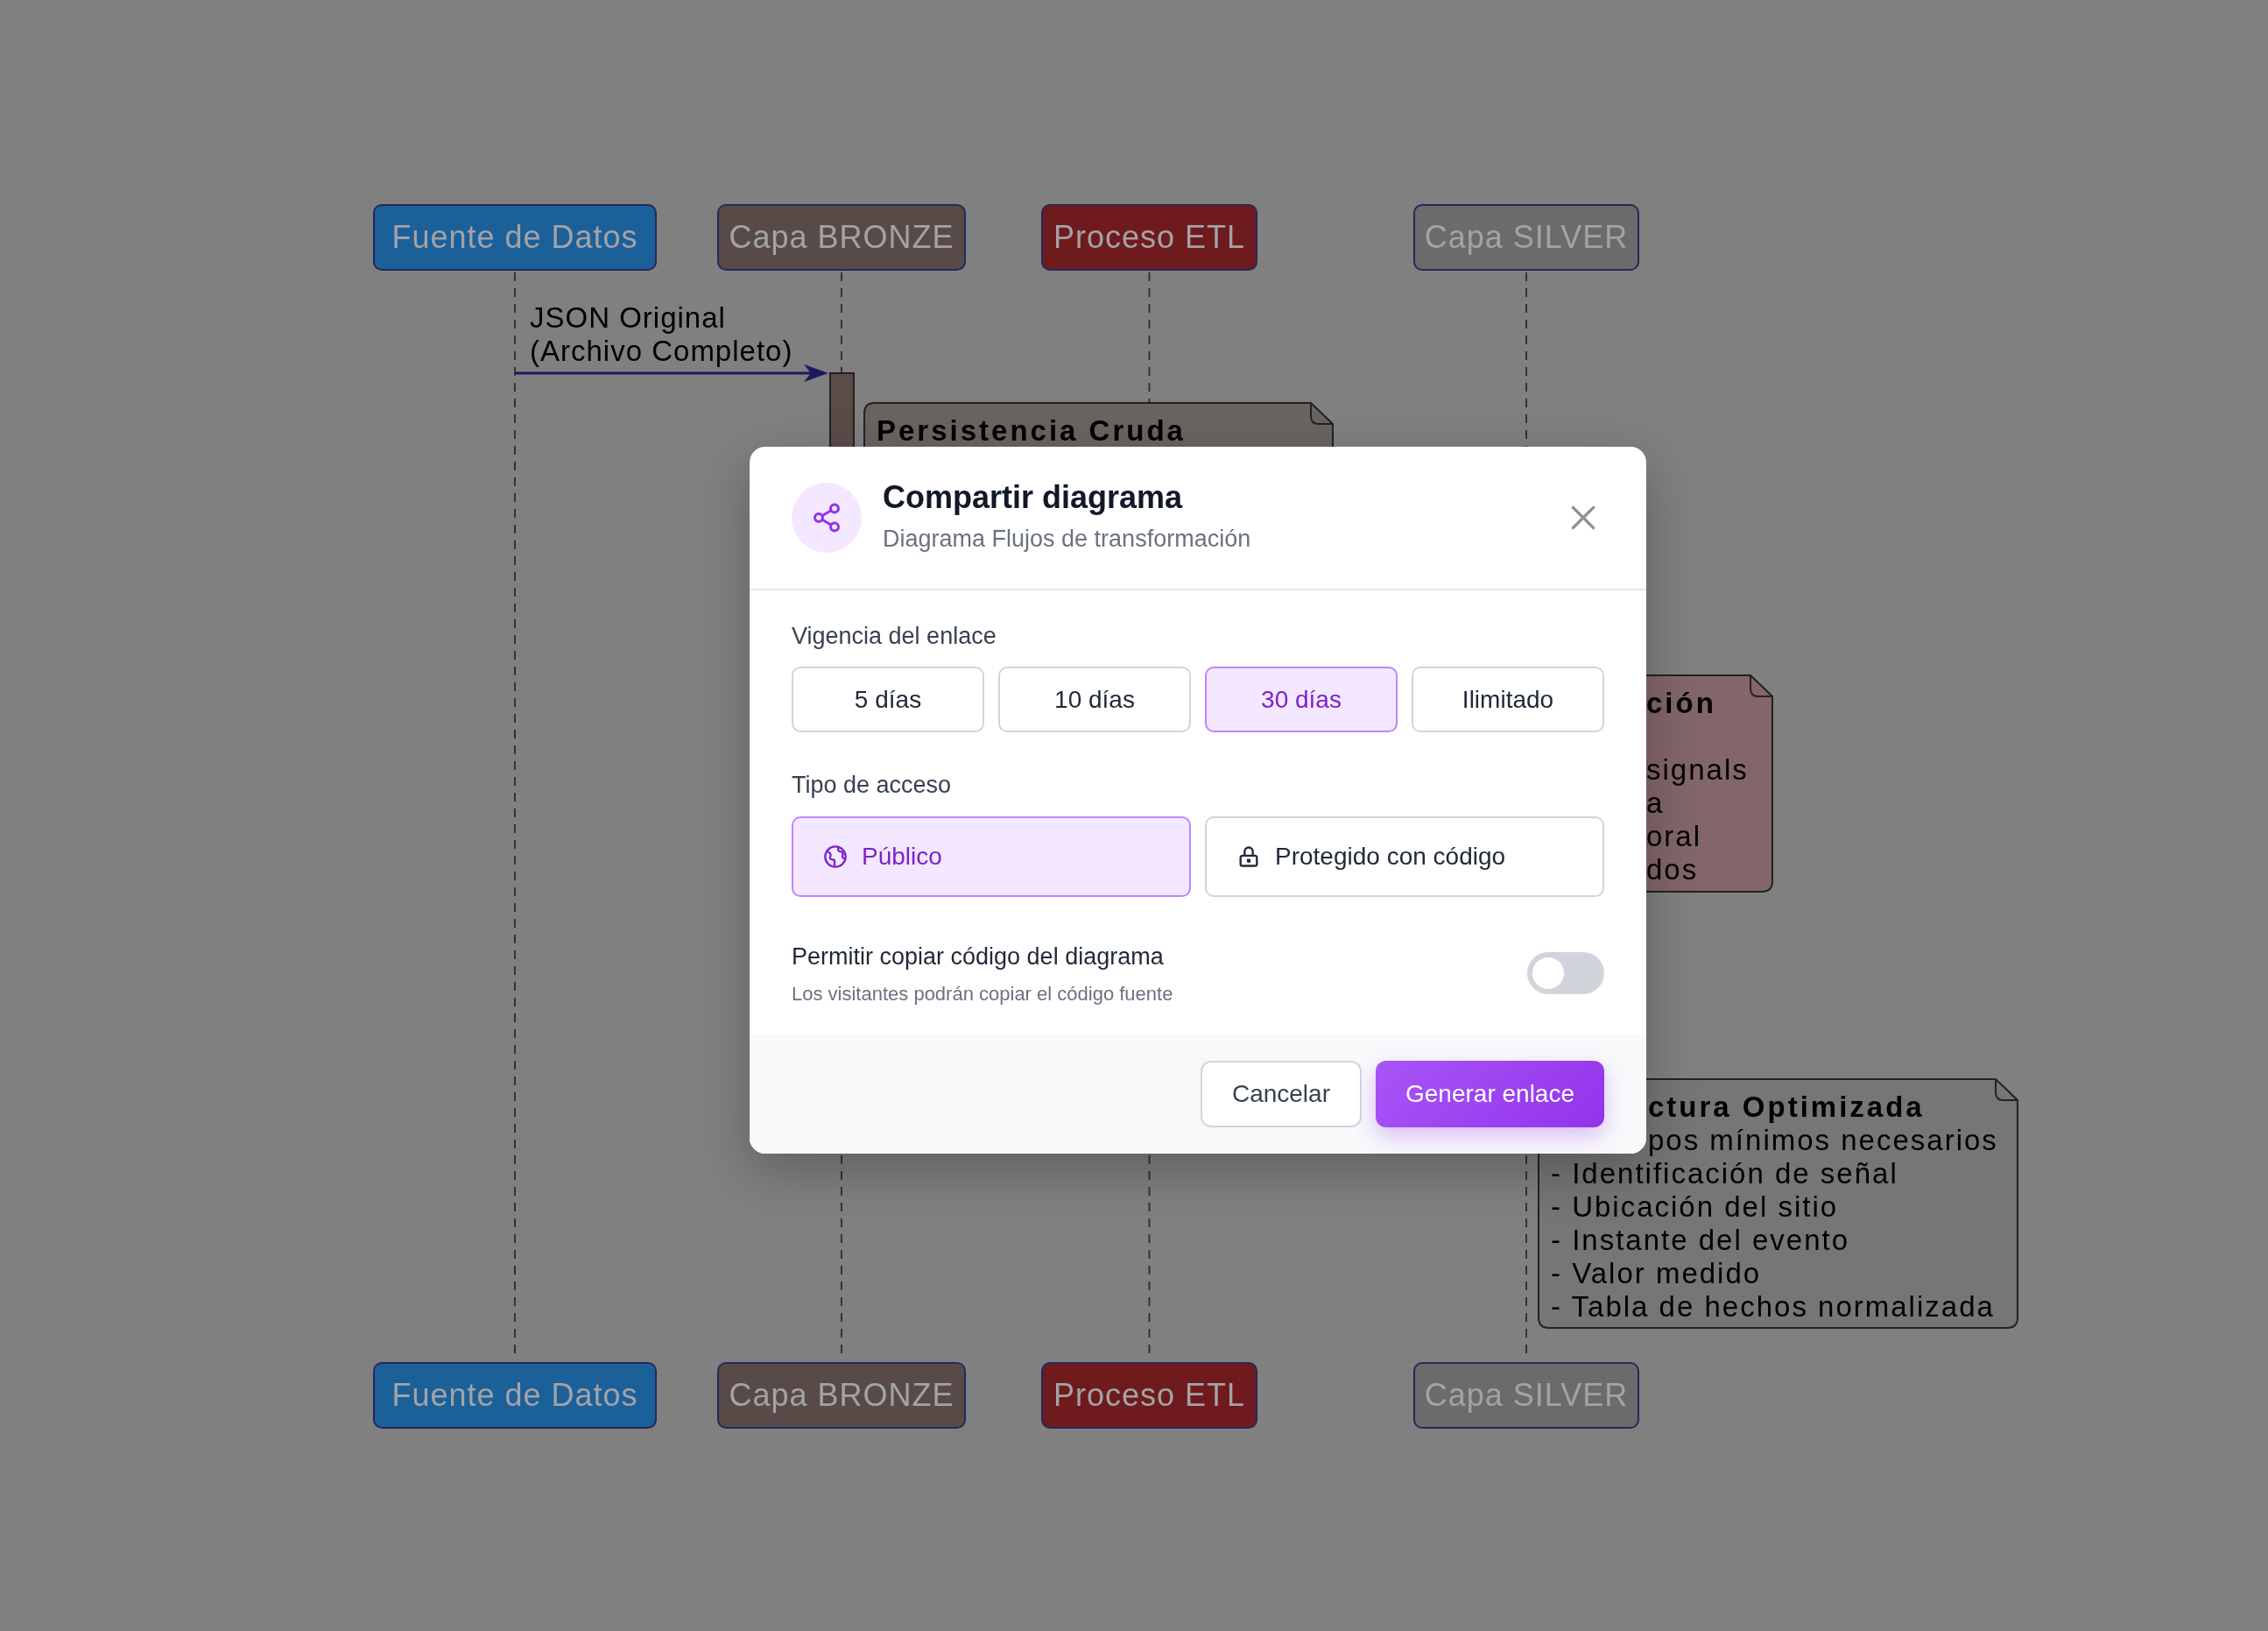 The width and height of the screenshot is (2268, 1631). I want to click on note-text: - Valor medido, so click(1656, 1273).